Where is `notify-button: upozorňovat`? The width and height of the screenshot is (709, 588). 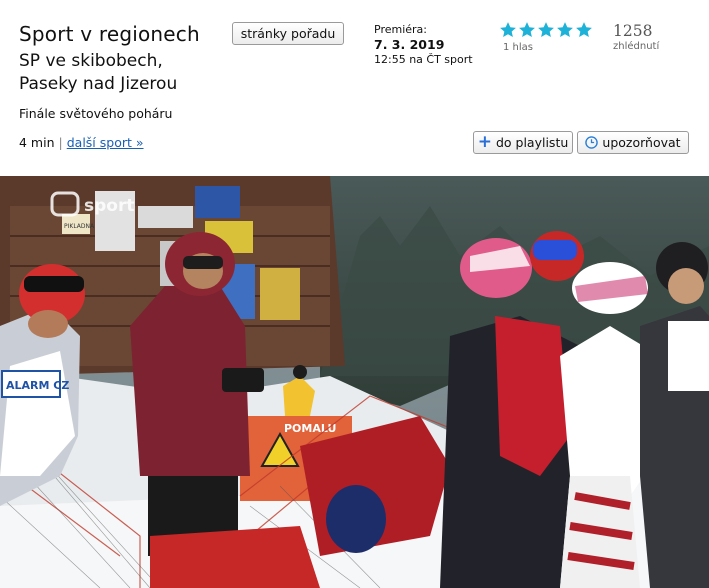 notify-button: upozorňovat is located at coordinates (633, 142).